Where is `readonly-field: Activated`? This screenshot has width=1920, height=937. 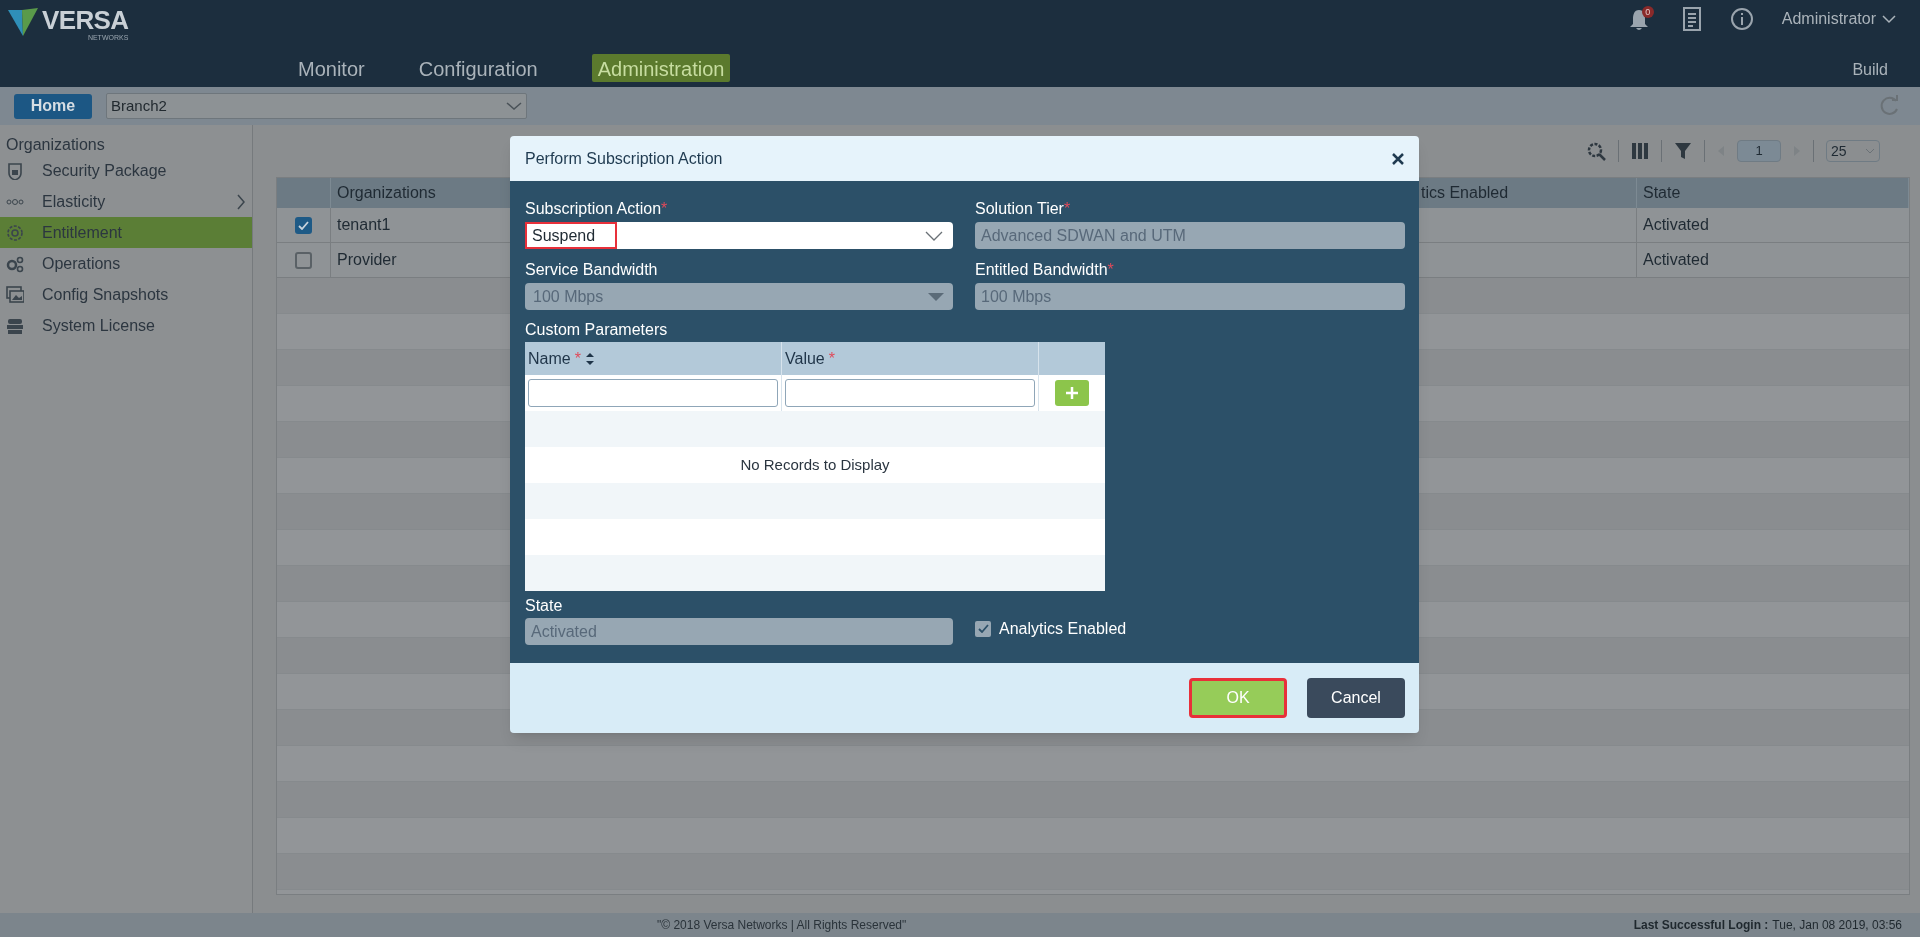
readonly-field: Activated is located at coordinates (739, 631).